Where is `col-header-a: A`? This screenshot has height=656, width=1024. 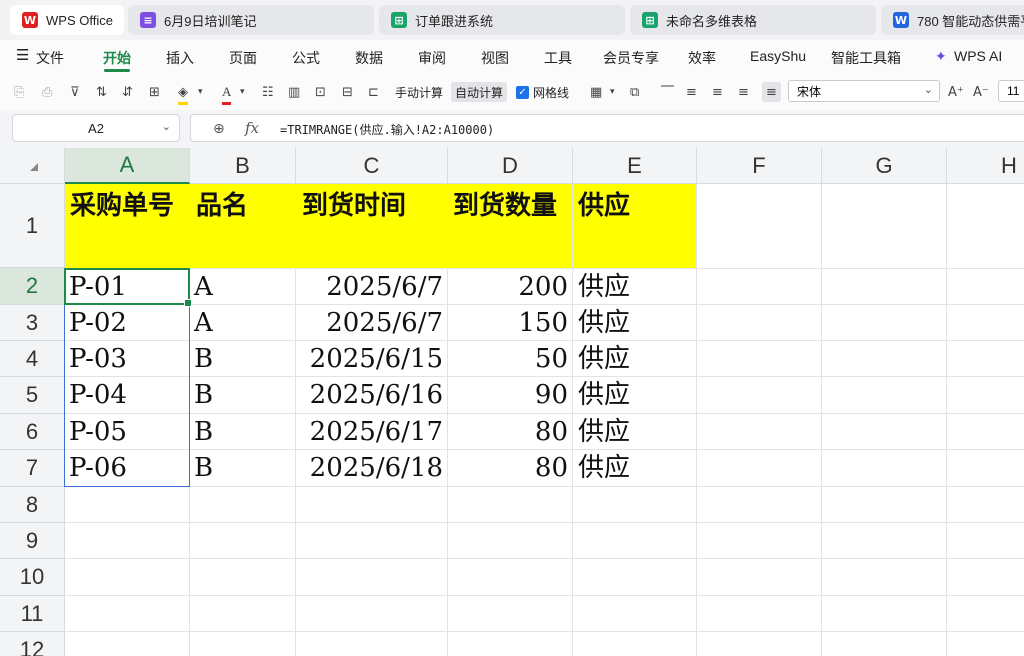
col-header-a: A is located at coordinates (127, 166).